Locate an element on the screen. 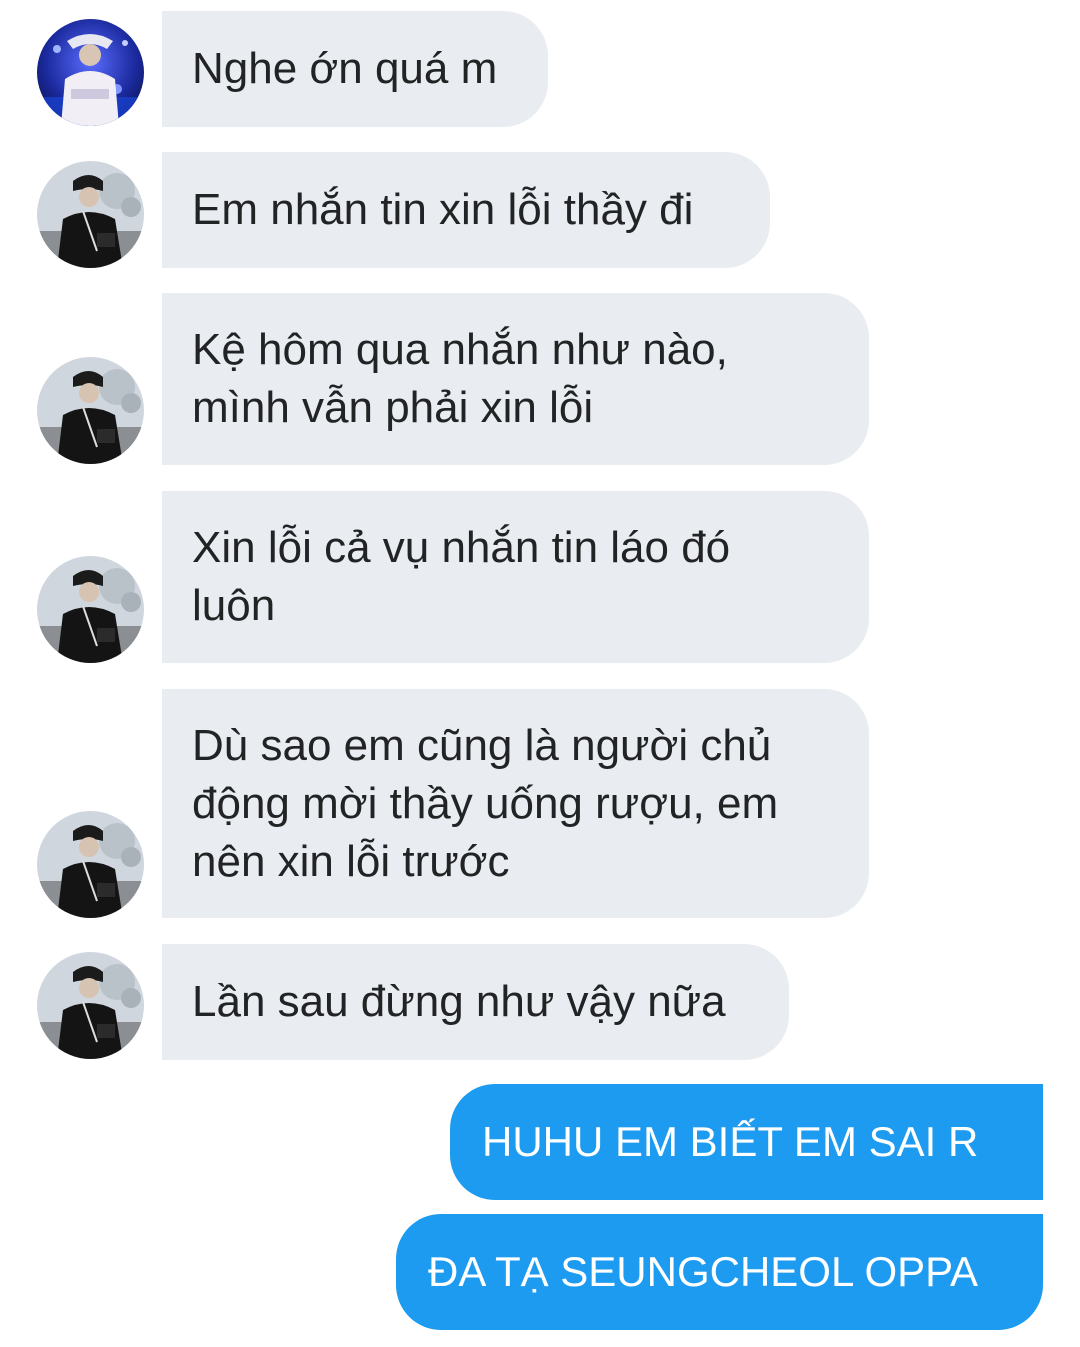  message-text: Lần sau đừng như vậy nữa is located at coordinates (459, 1001).